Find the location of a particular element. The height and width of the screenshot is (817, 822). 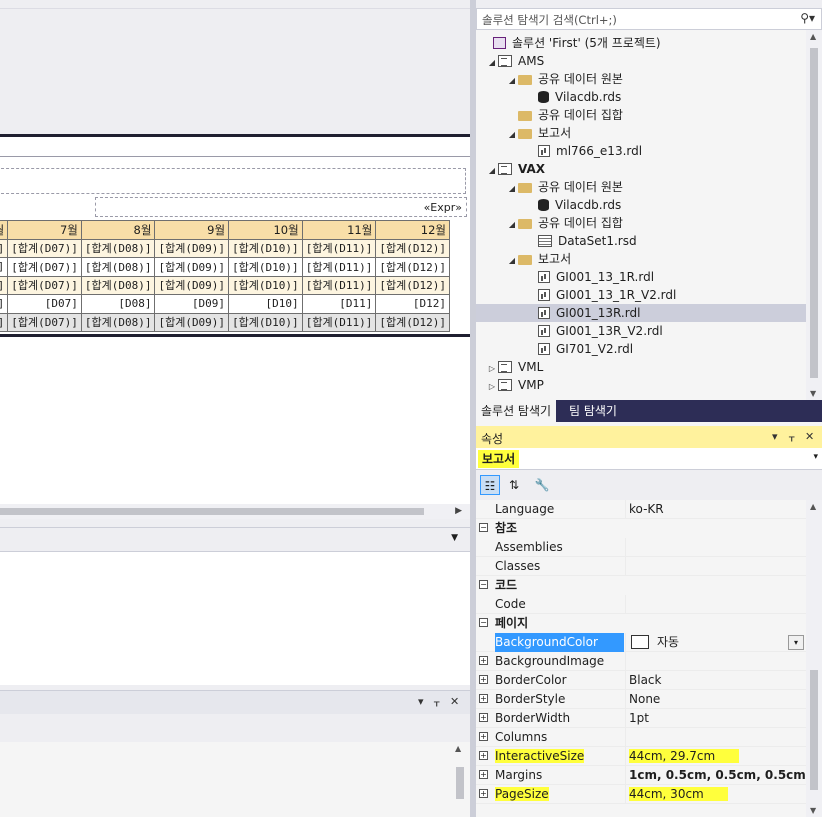

property-row: Code is located at coordinates (641, 604).